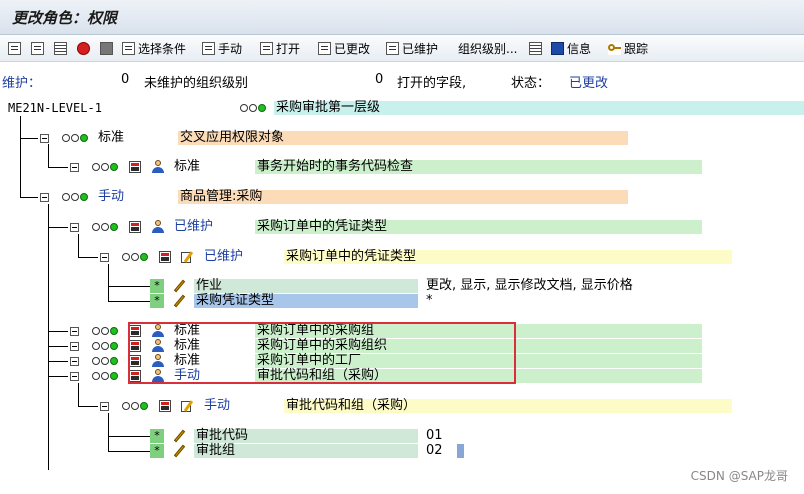  I want to click on field-value: *, so click(615, 301).